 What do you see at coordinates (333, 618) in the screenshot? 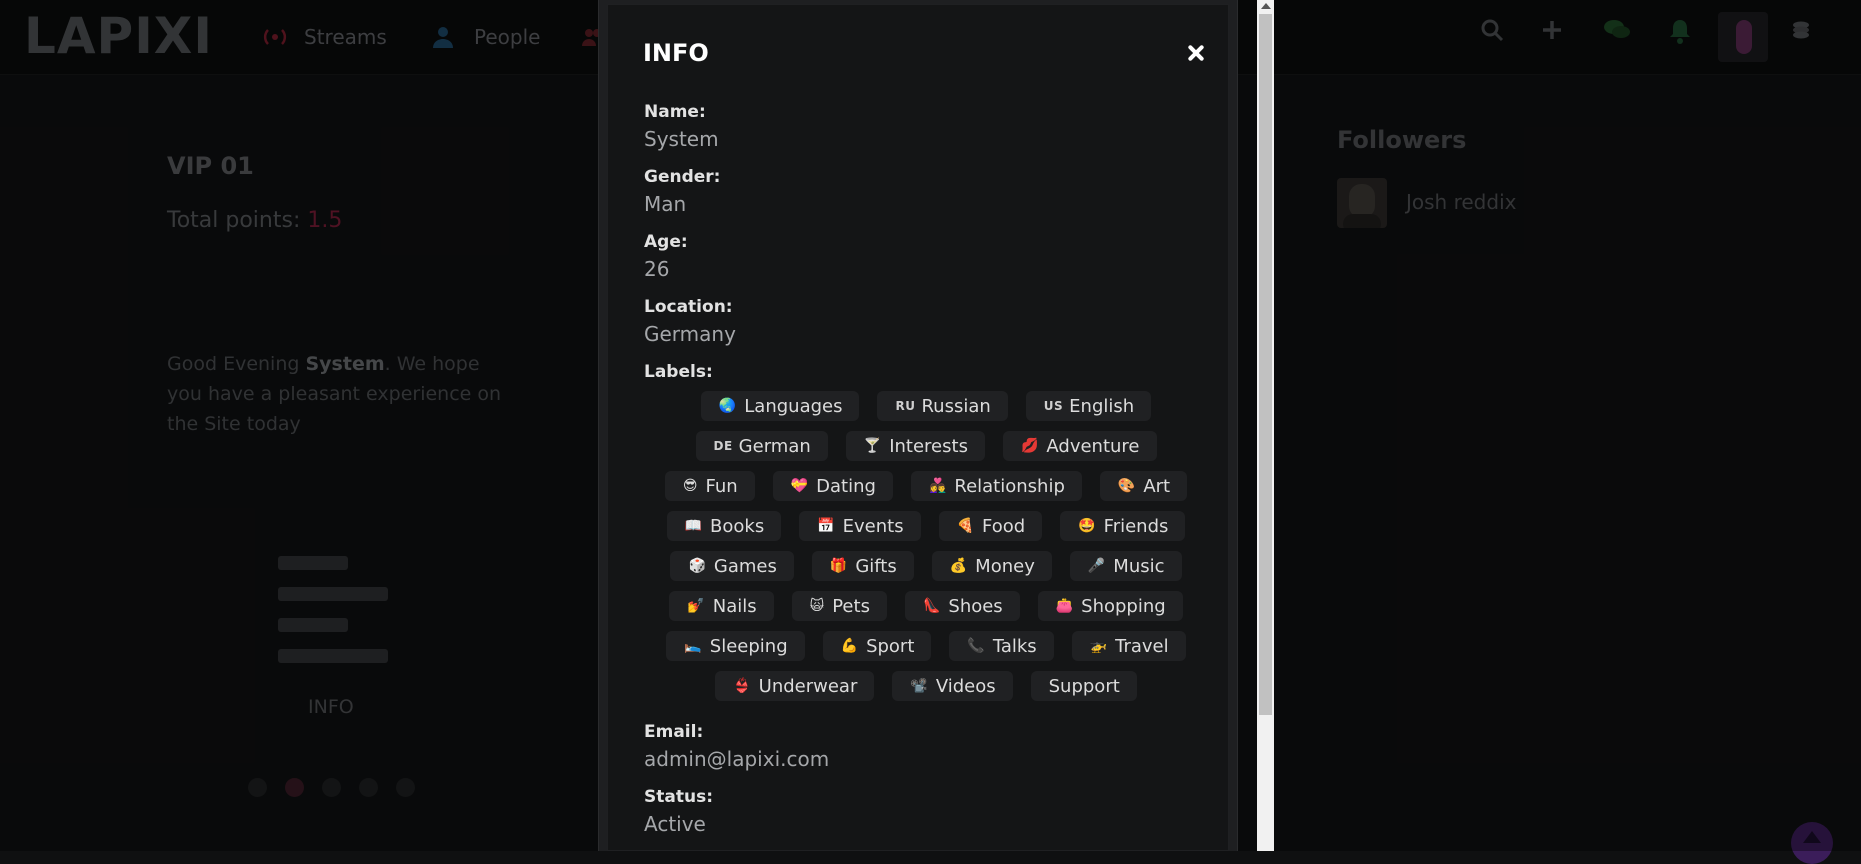
I see `info-menu-icon` at bounding box center [333, 618].